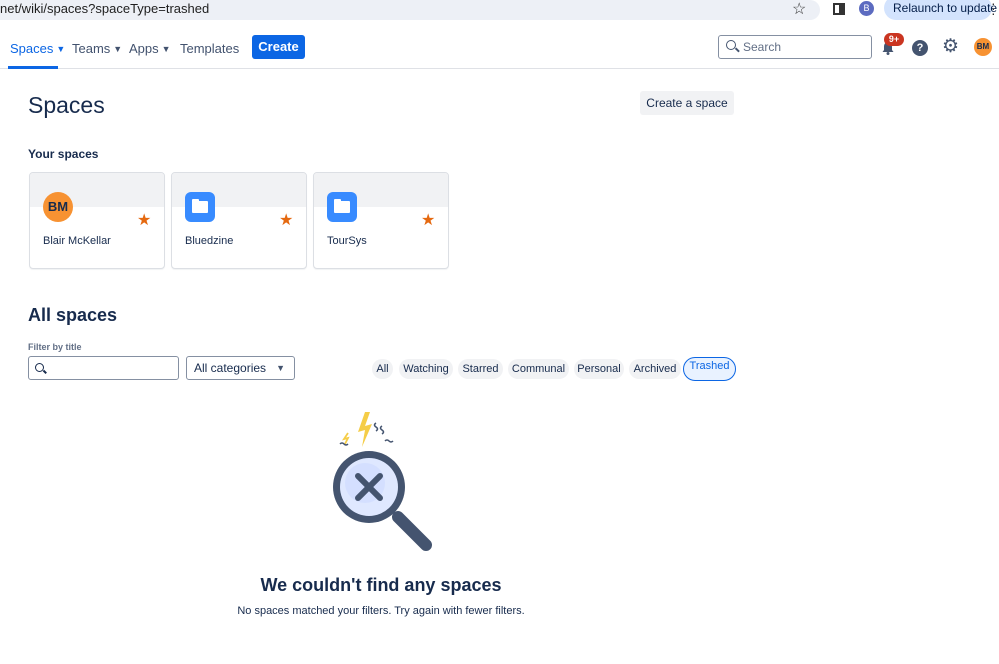 This screenshot has width=999, height=664. I want to click on space-name: TourSys, so click(347, 241).